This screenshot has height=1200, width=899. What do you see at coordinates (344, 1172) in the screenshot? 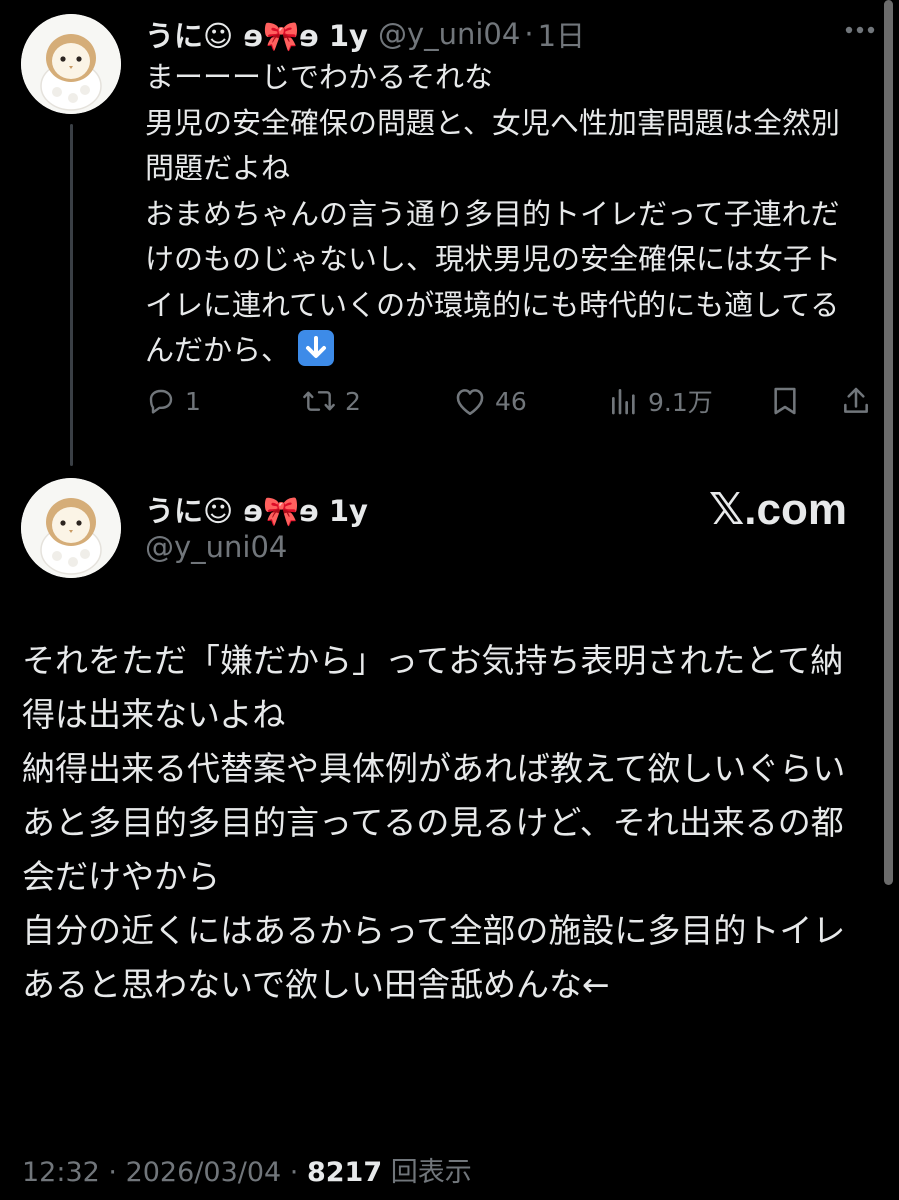
I see `views-count: 8217` at bounding box center [344, 1172].